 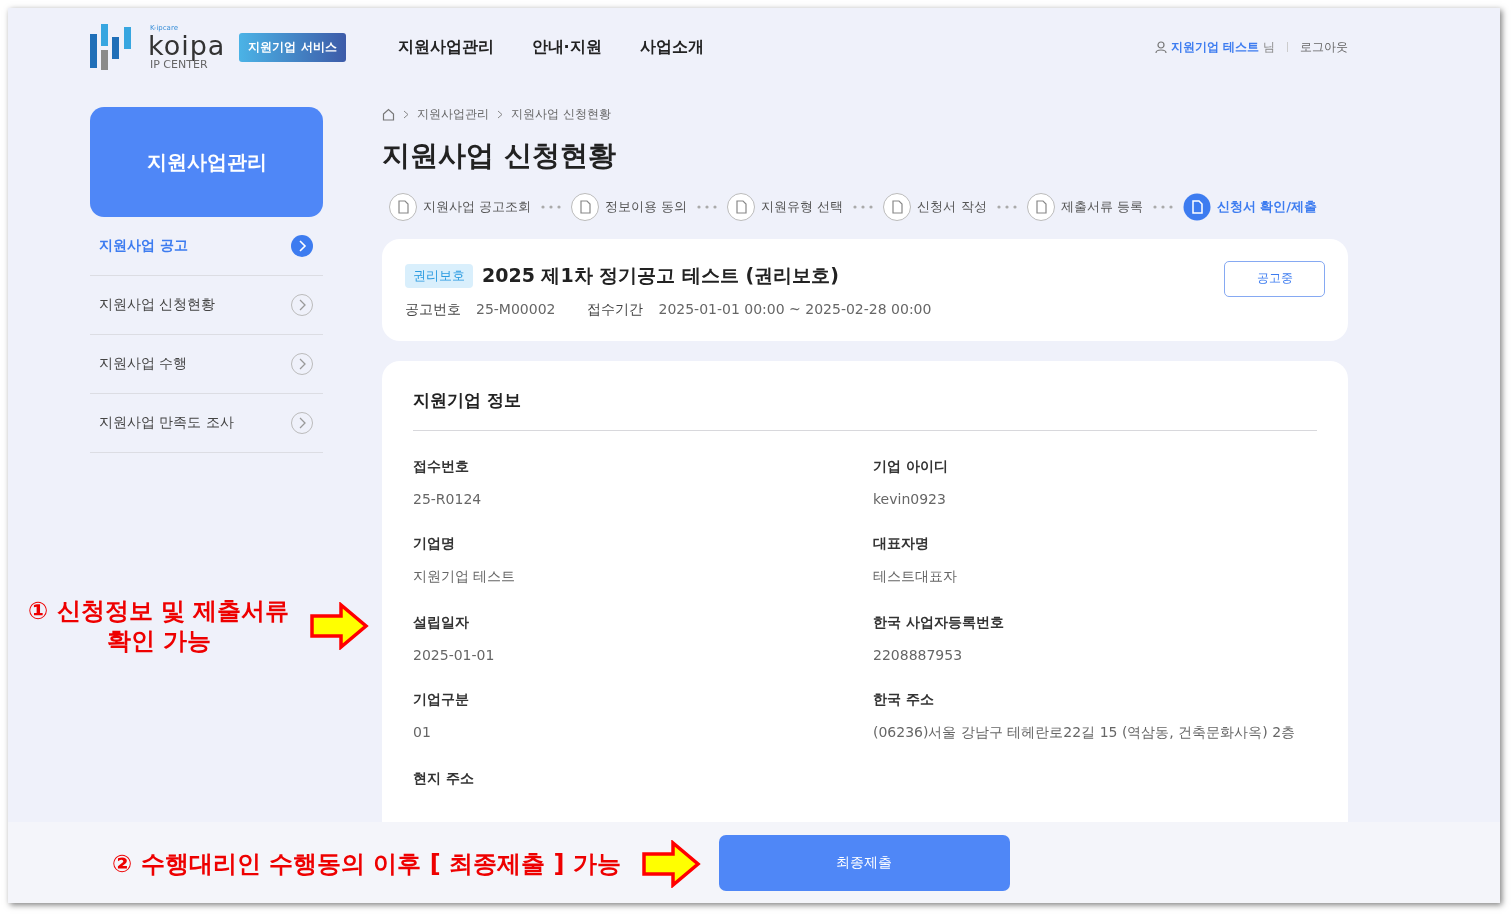 What do you see at coordinates (1085, 732) in the screenshot?
I see `field-value: (06236)서울 강남구 테헤란로22길 15 (역삼동, 건축문화사옥) 2층` at bounding box center [1085, 732].